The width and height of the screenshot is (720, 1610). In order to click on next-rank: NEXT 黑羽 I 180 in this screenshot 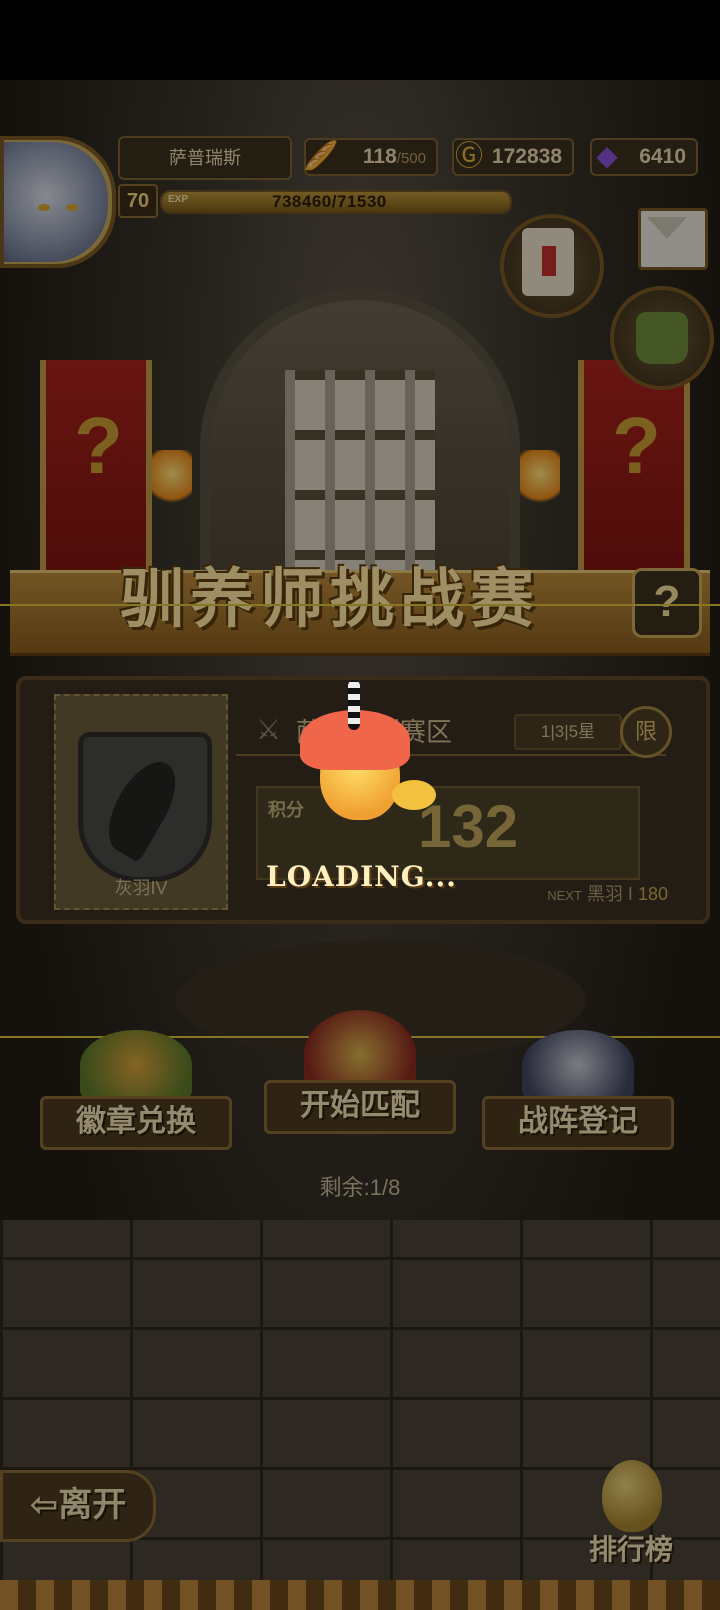, I will do `click(607, 893)`.